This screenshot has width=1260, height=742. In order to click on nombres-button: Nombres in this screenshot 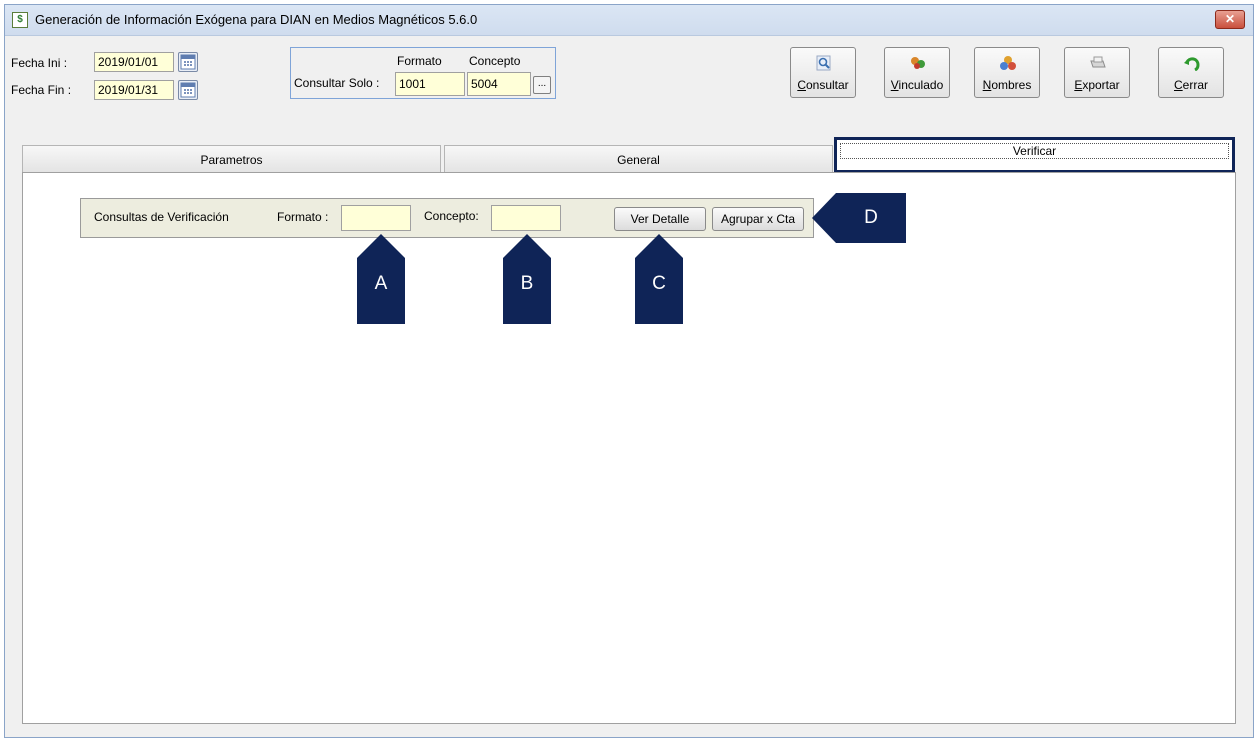, I will do `click(1007, 72)`.